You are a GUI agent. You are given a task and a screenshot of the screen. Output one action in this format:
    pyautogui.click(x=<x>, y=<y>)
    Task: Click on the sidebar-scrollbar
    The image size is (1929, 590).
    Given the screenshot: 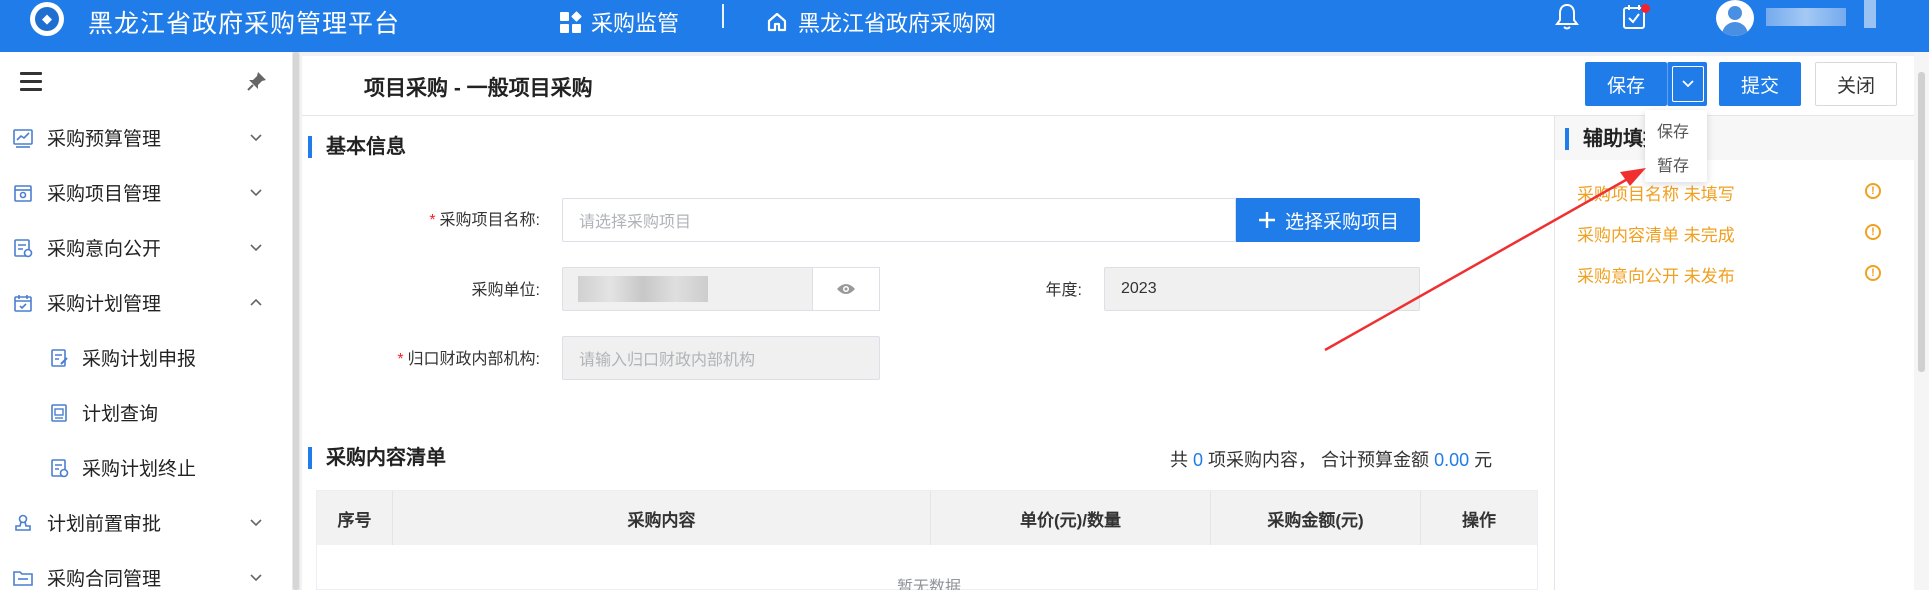 What is the action you would take?
    pyautogui.click(x=296, y=321)
    